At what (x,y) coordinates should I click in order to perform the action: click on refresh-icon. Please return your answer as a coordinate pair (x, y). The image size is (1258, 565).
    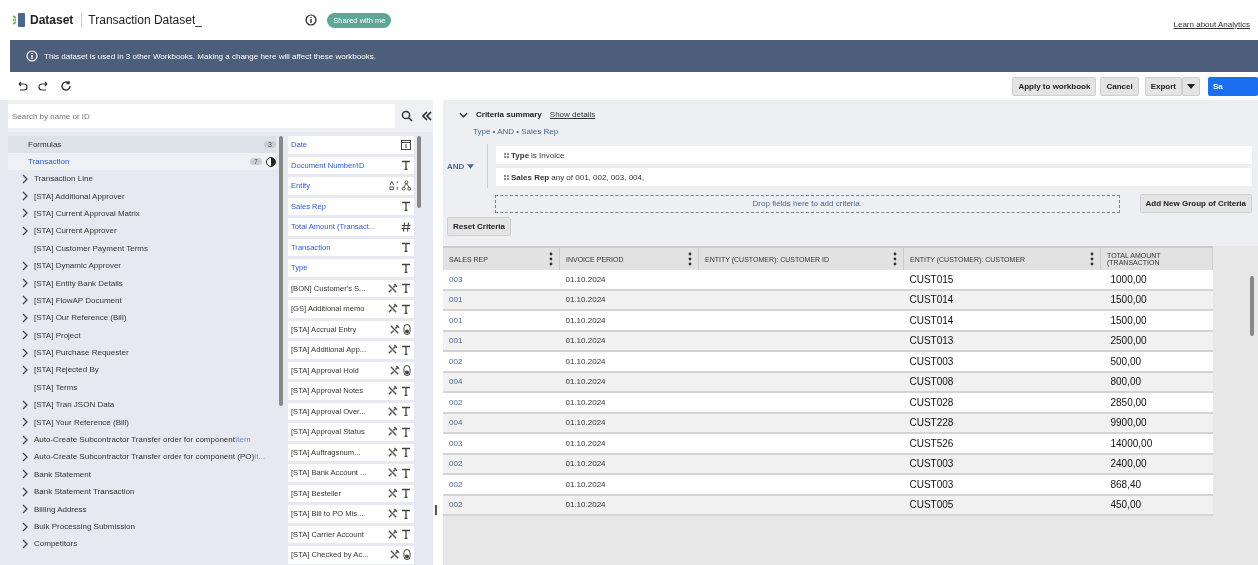
    Looking at the image, I should click on (66, 86).